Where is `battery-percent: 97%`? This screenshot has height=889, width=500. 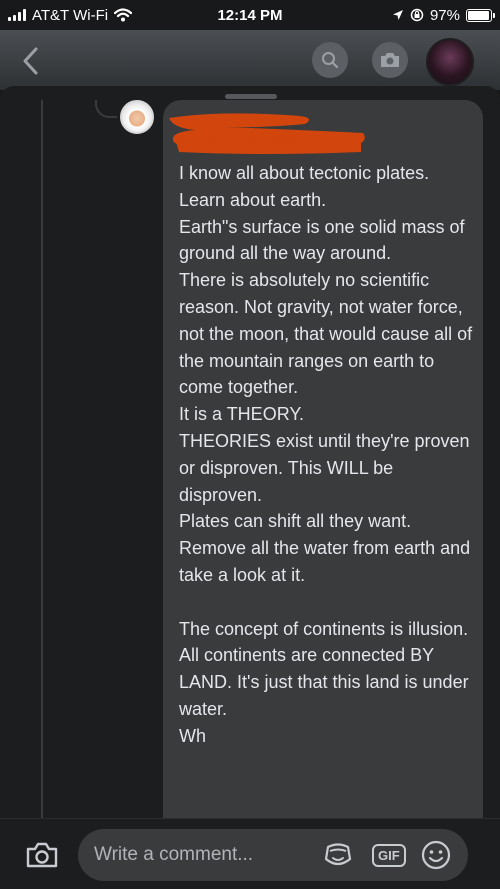 battery-percent: 97% is located at coordinates (444, 15).